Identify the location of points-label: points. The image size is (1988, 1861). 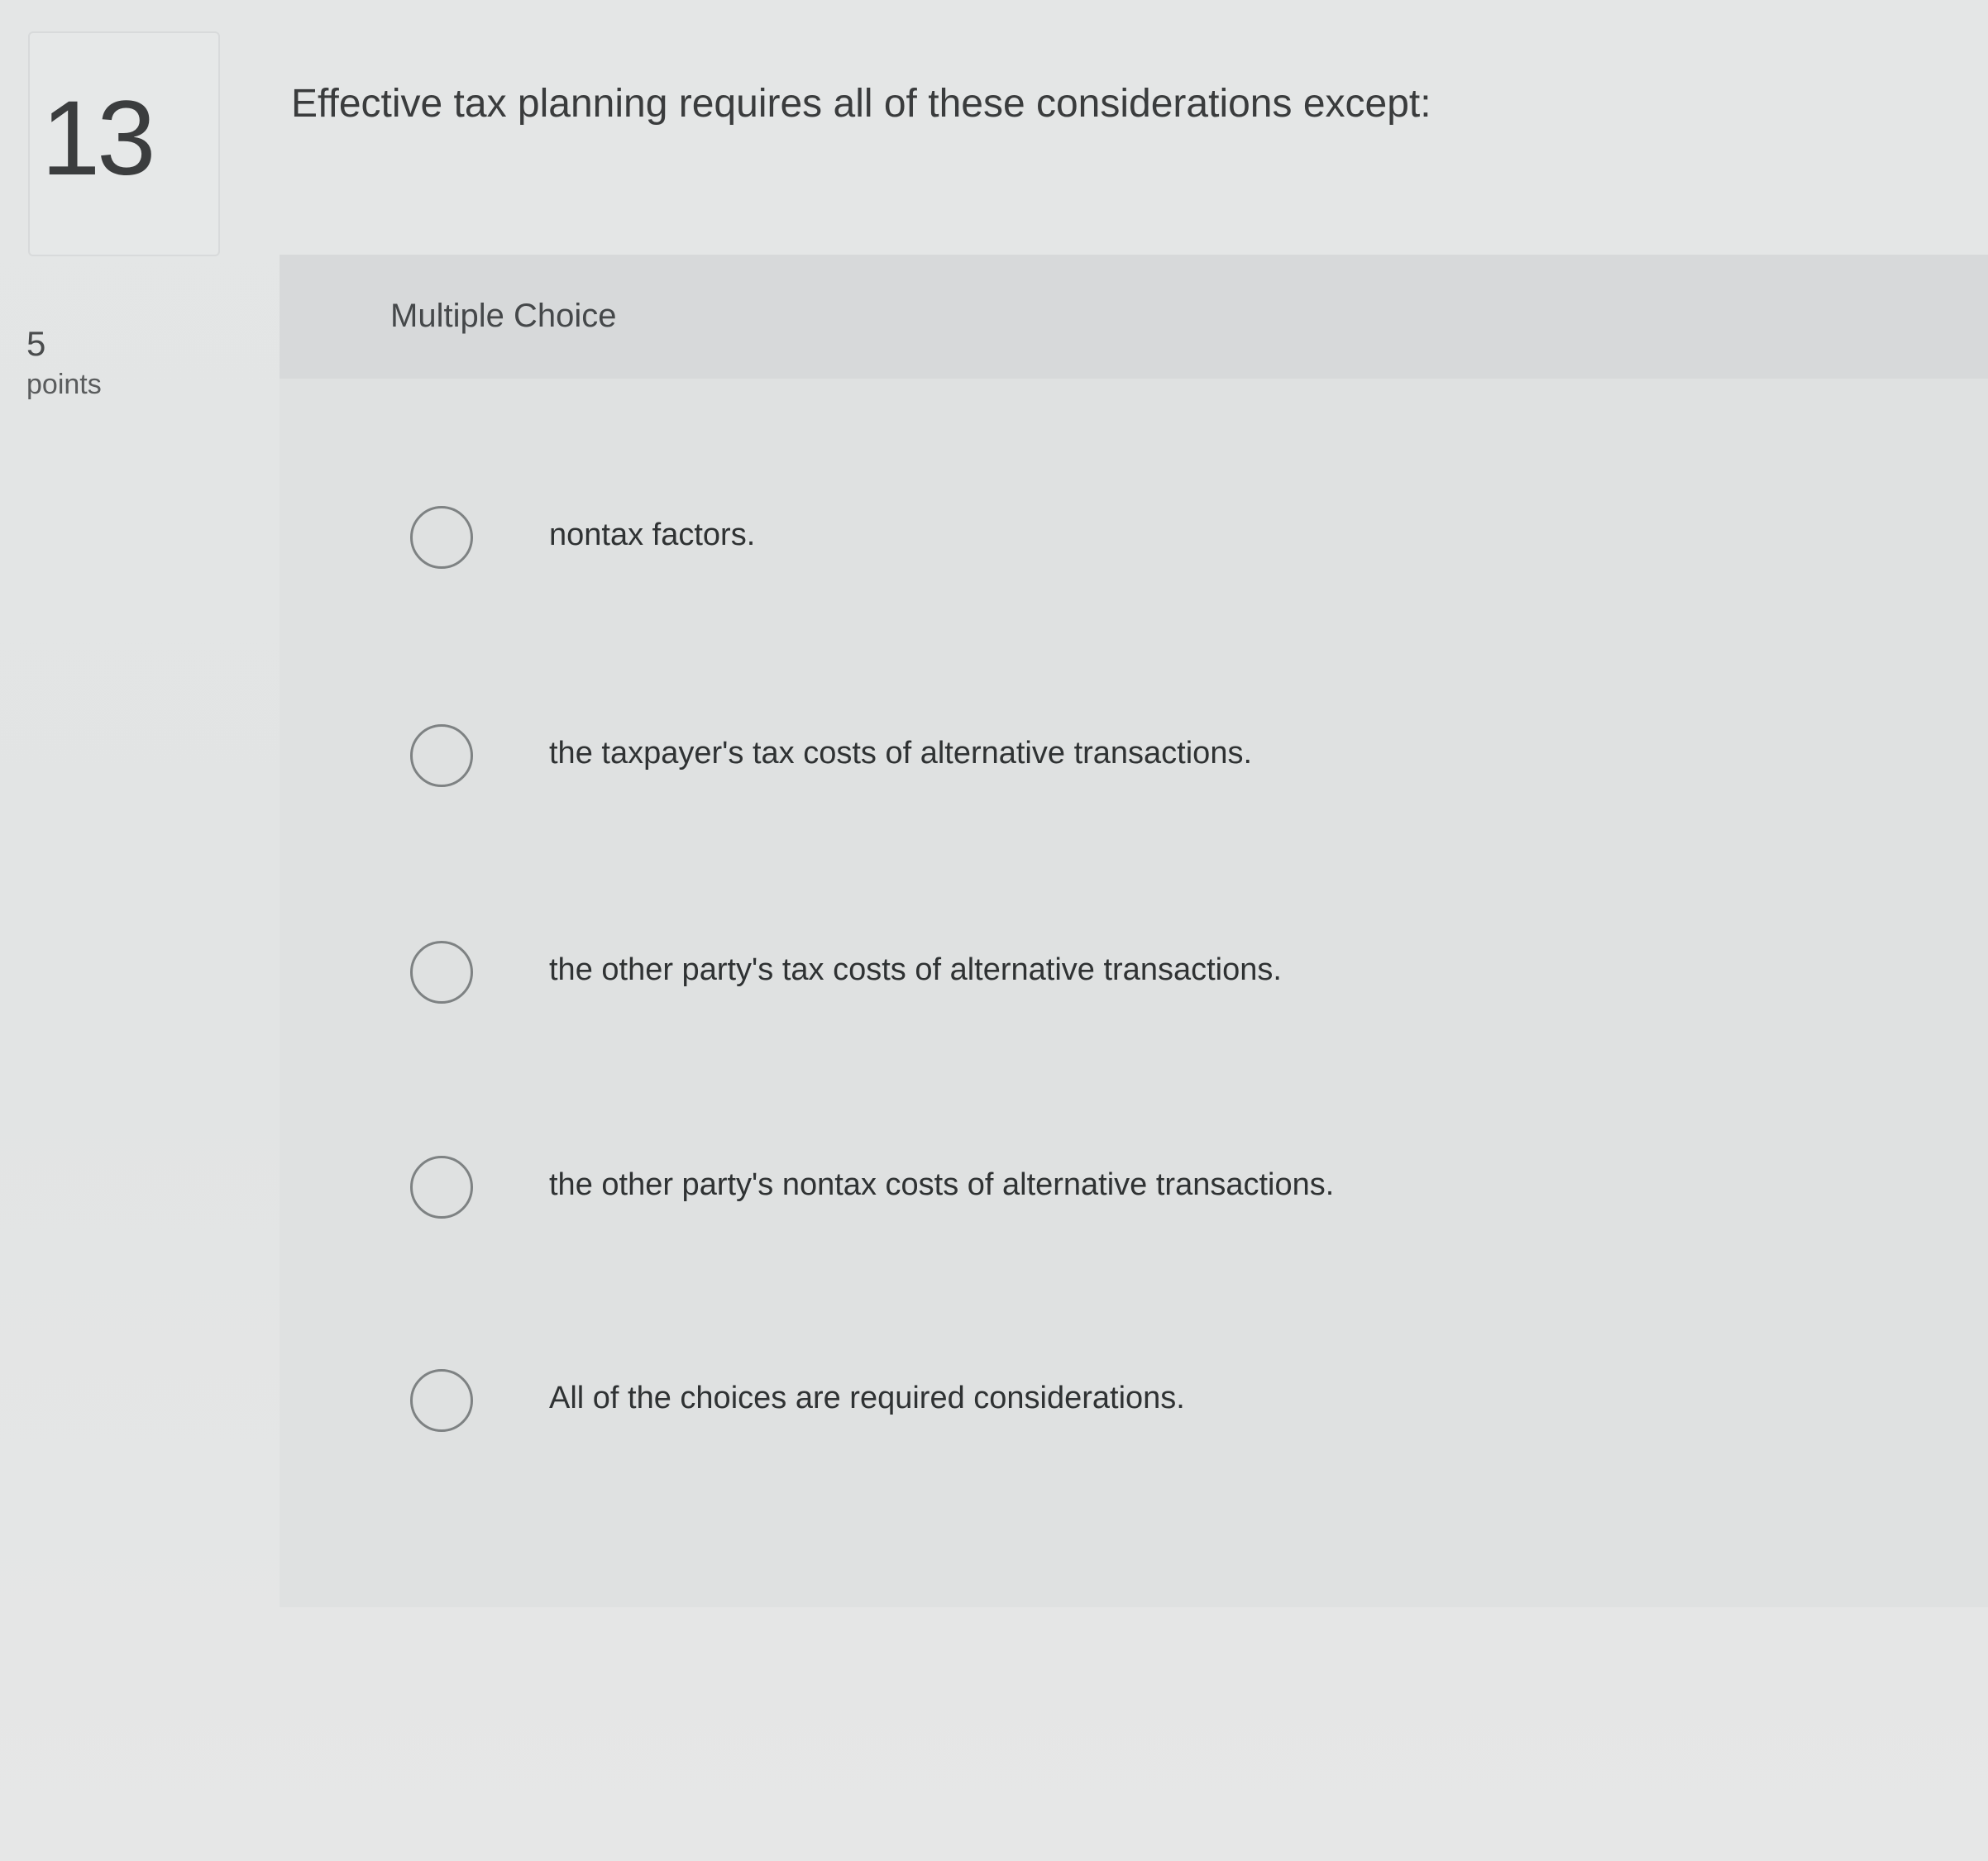
(64, 384).